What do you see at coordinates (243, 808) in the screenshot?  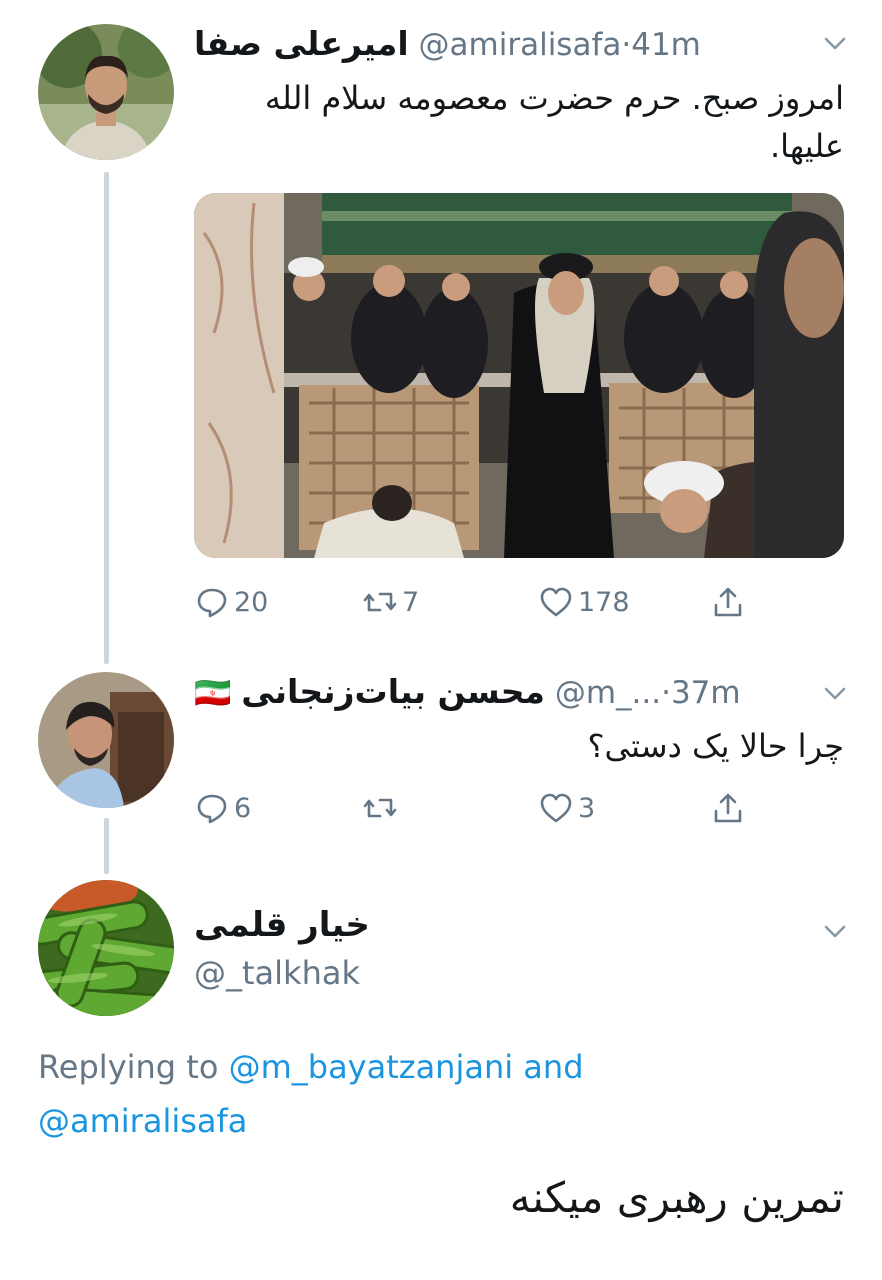 I see `reply-count: 6` at bounding box center [243, 808].